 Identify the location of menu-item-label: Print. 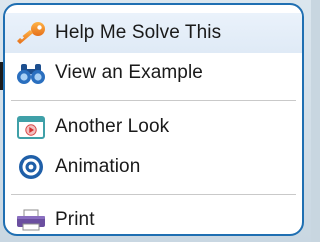
(75, 219).